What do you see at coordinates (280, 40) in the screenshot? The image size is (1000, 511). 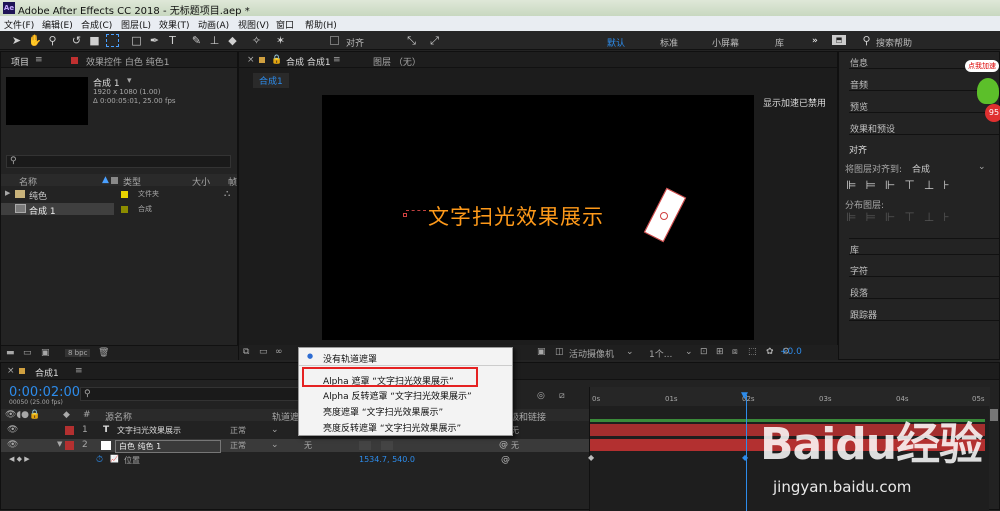 I see `puppet-tool-icon: ✶` at bounding box center [280, 40].